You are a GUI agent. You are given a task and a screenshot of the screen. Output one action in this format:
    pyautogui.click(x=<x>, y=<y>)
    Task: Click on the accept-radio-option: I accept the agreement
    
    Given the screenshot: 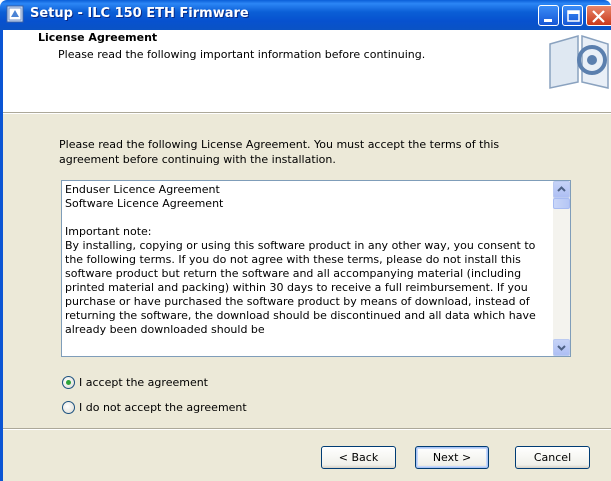 What is the action you would take?
    pyautogui.click(x=135, y=382)
    